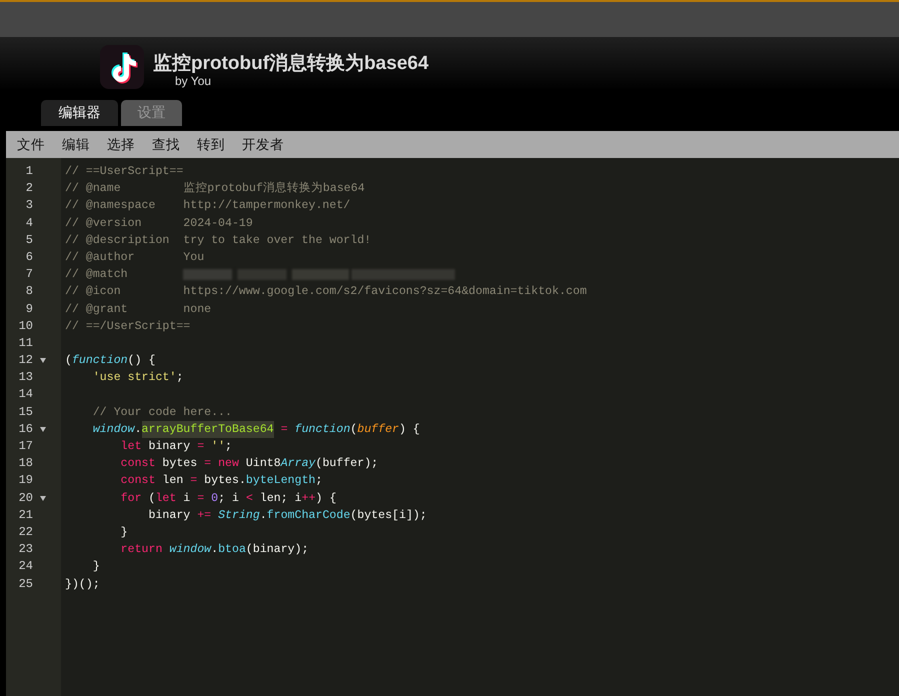 The width and height of the screenshot is (899, 696). I want to click on code-keyword: String, so click(238, 516).